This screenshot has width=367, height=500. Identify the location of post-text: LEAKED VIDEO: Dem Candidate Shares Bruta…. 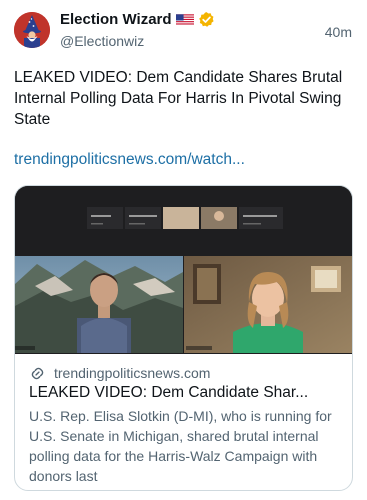
(178, 98).